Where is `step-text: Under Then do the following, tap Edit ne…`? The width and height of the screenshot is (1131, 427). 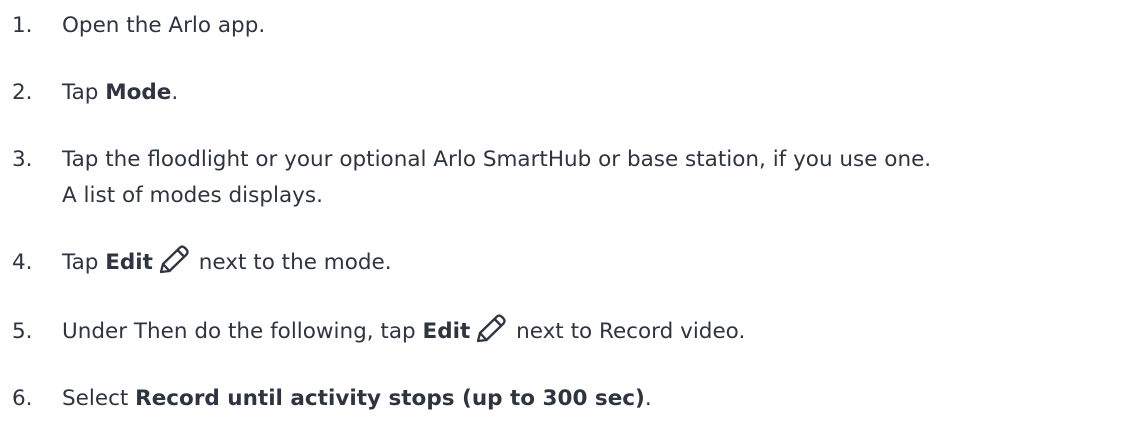 step-text: Under Then do the following, tap Edit ne… is located at coordinates (403, 332).